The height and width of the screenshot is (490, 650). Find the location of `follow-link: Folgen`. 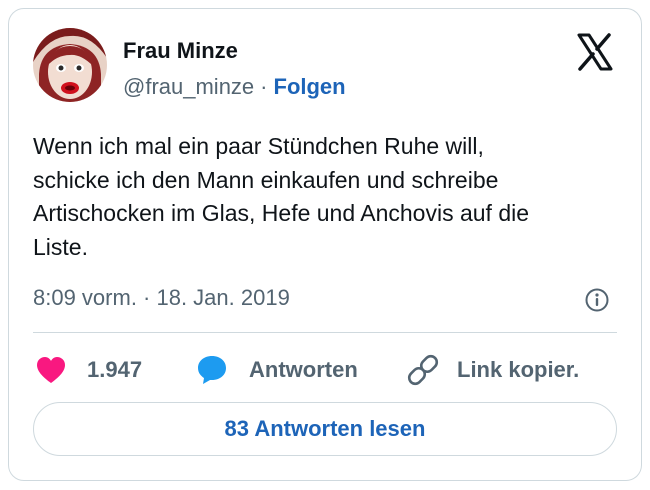

follow-link: Folgen is located at coordinates (310, 86).